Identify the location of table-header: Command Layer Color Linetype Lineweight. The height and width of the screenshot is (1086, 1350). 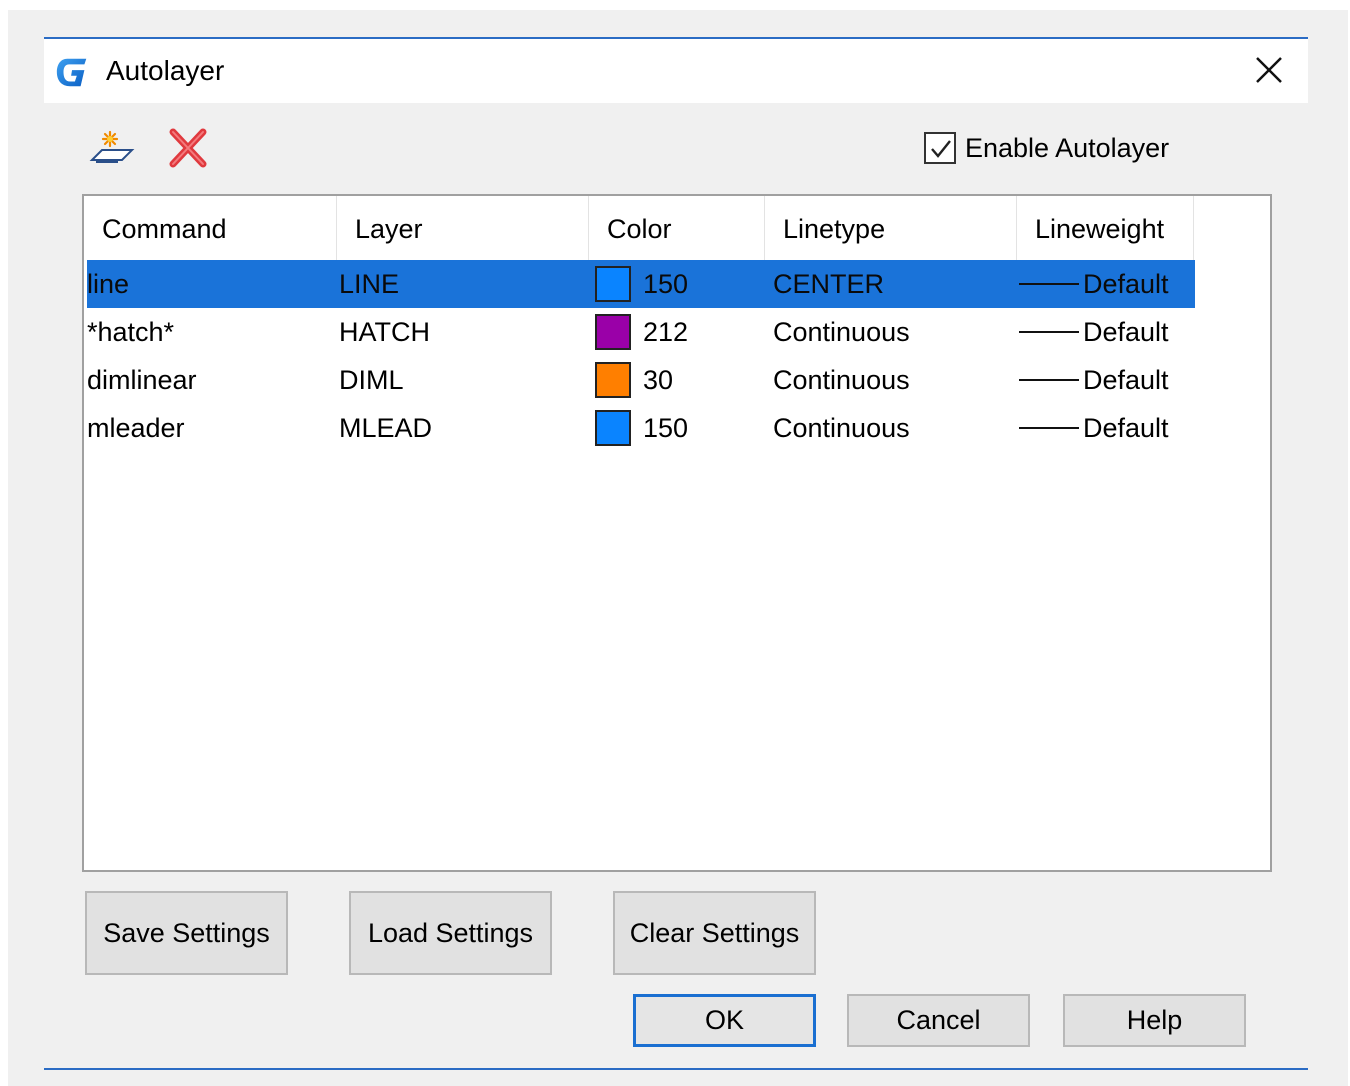
(639, 228).